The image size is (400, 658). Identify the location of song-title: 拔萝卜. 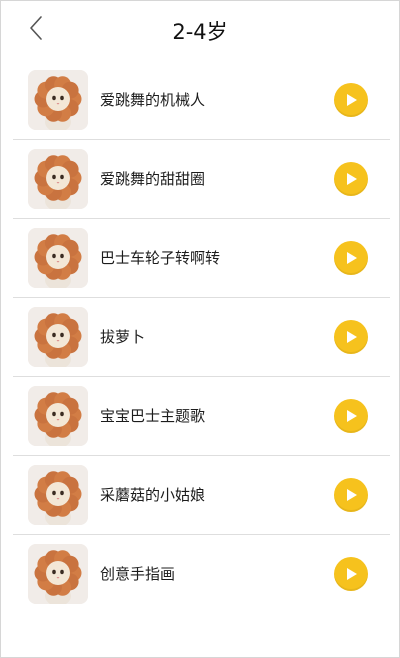
(123, 337).